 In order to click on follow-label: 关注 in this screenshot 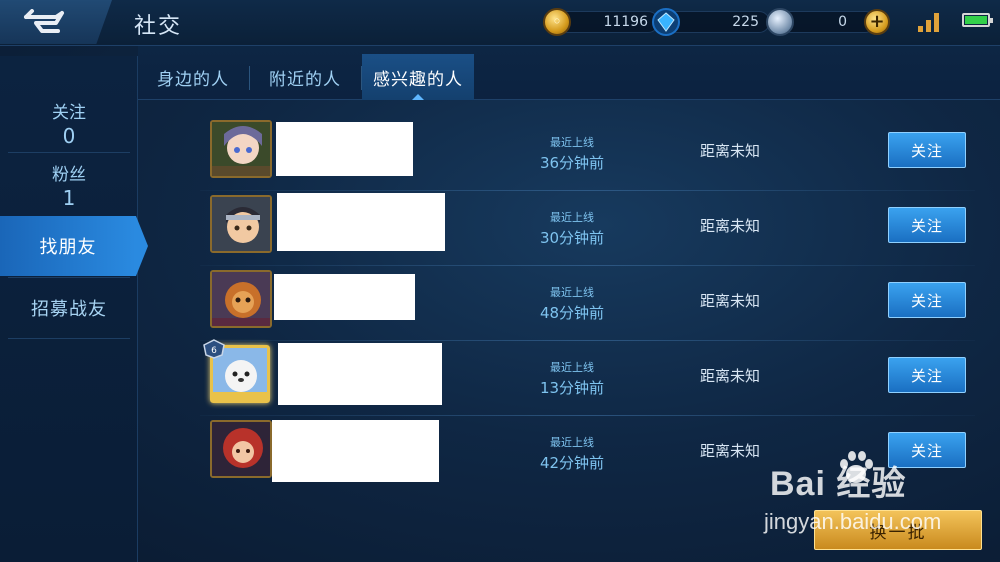, I will do `click(69, 113)`.